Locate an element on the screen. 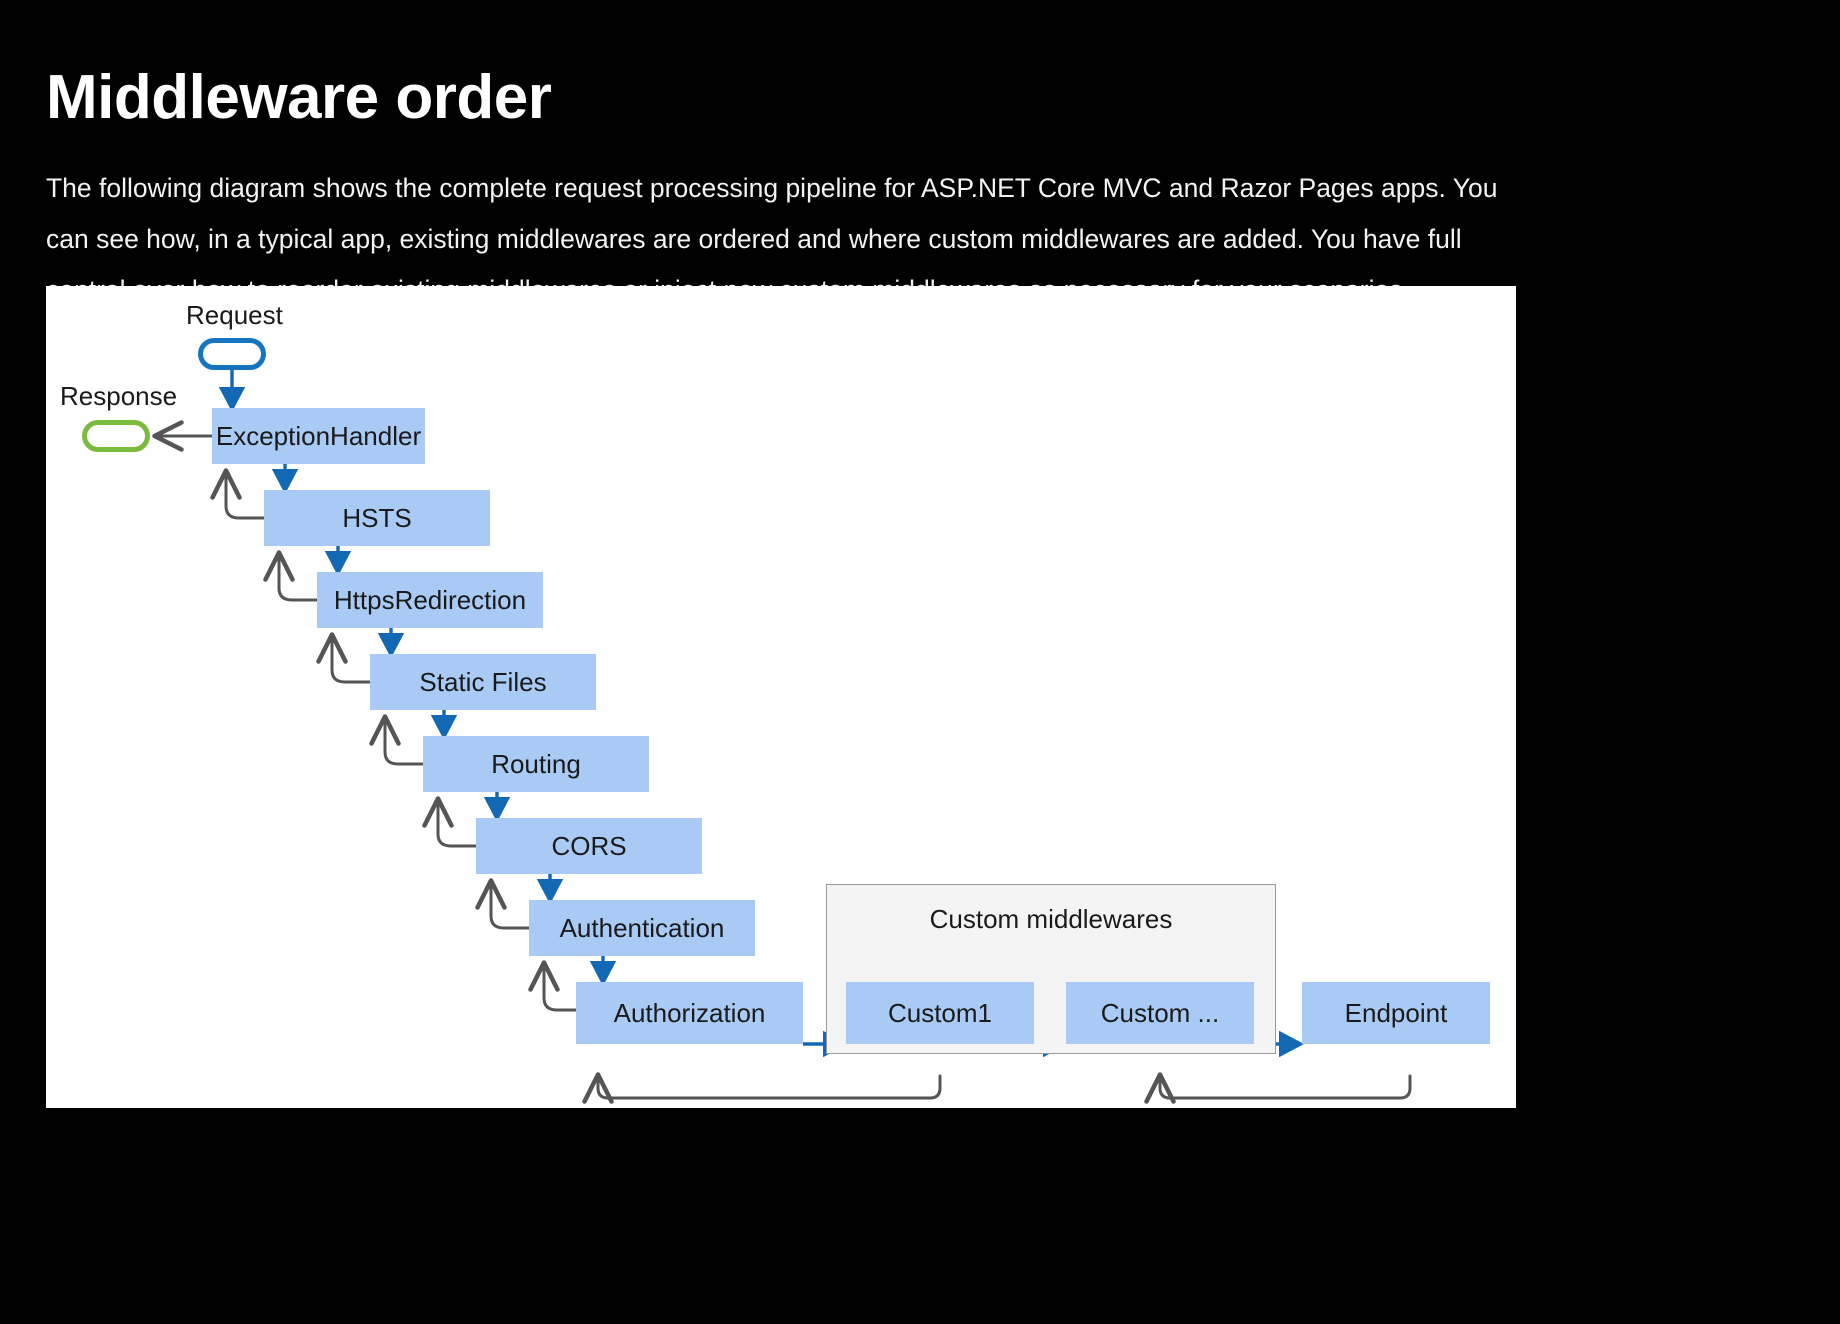 This screenshot has height=1324, width=1840. node-https-redirection: HttpsRedirection is located at coordinates (430, 600).